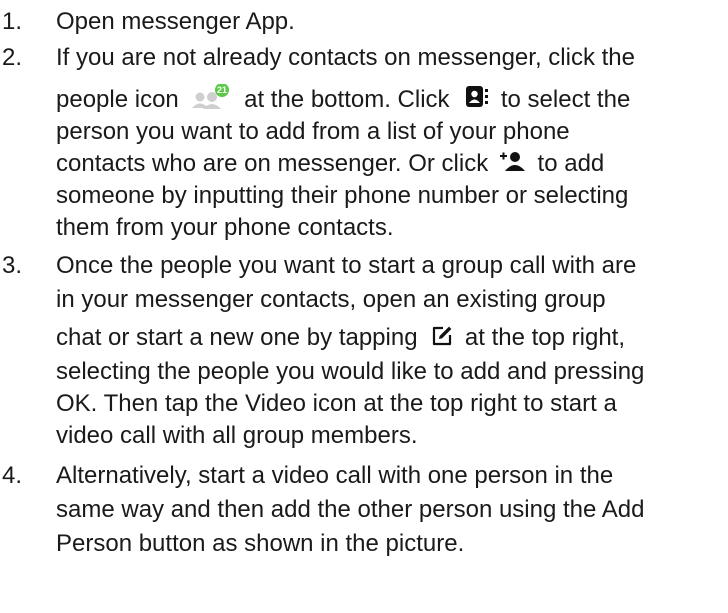 The width and height of the screenshot is (728, 613). What do you see at coordinates (12, 475) in the screenshot?
I see `step-number: 4.` at bounding box center [12, 475].